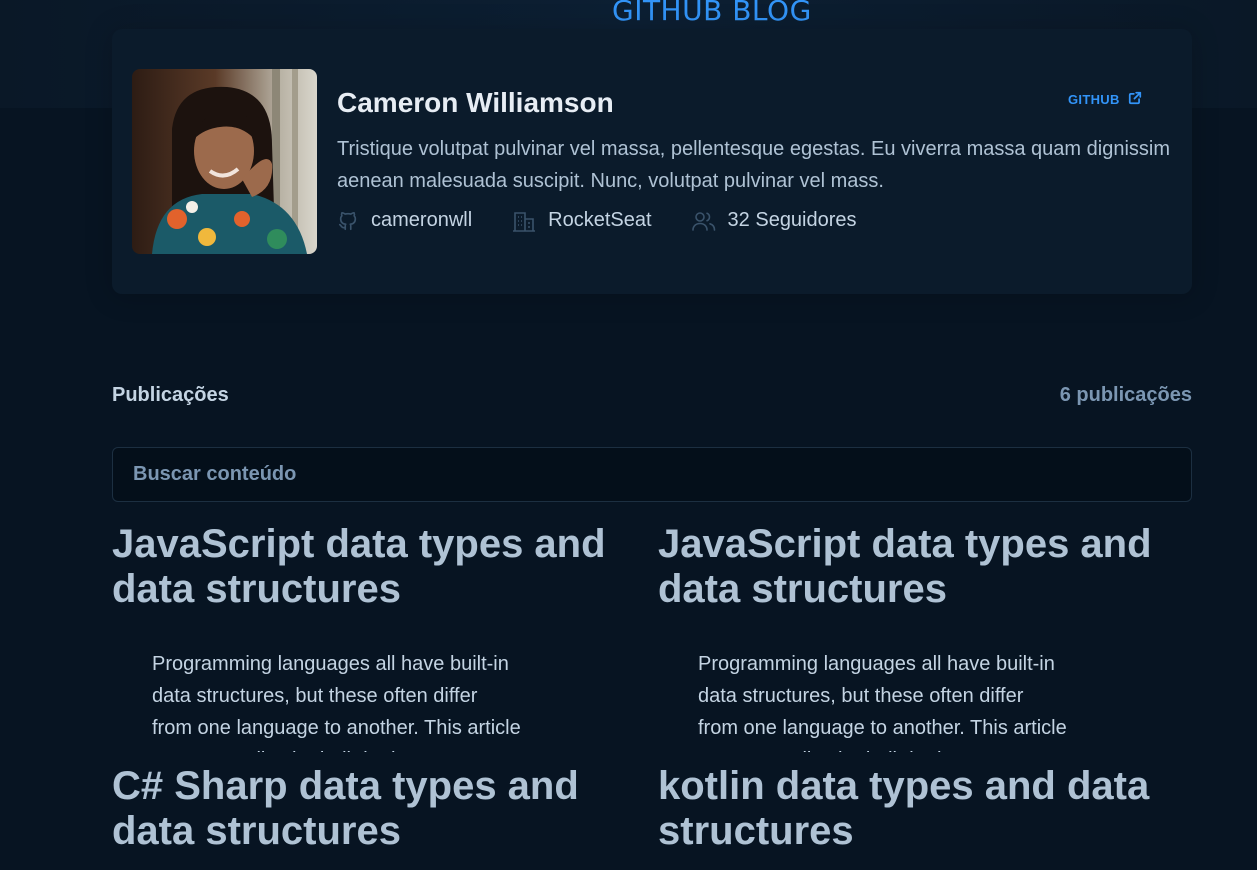  I want to click on github-link: GITHUB, so click(1105, 99).